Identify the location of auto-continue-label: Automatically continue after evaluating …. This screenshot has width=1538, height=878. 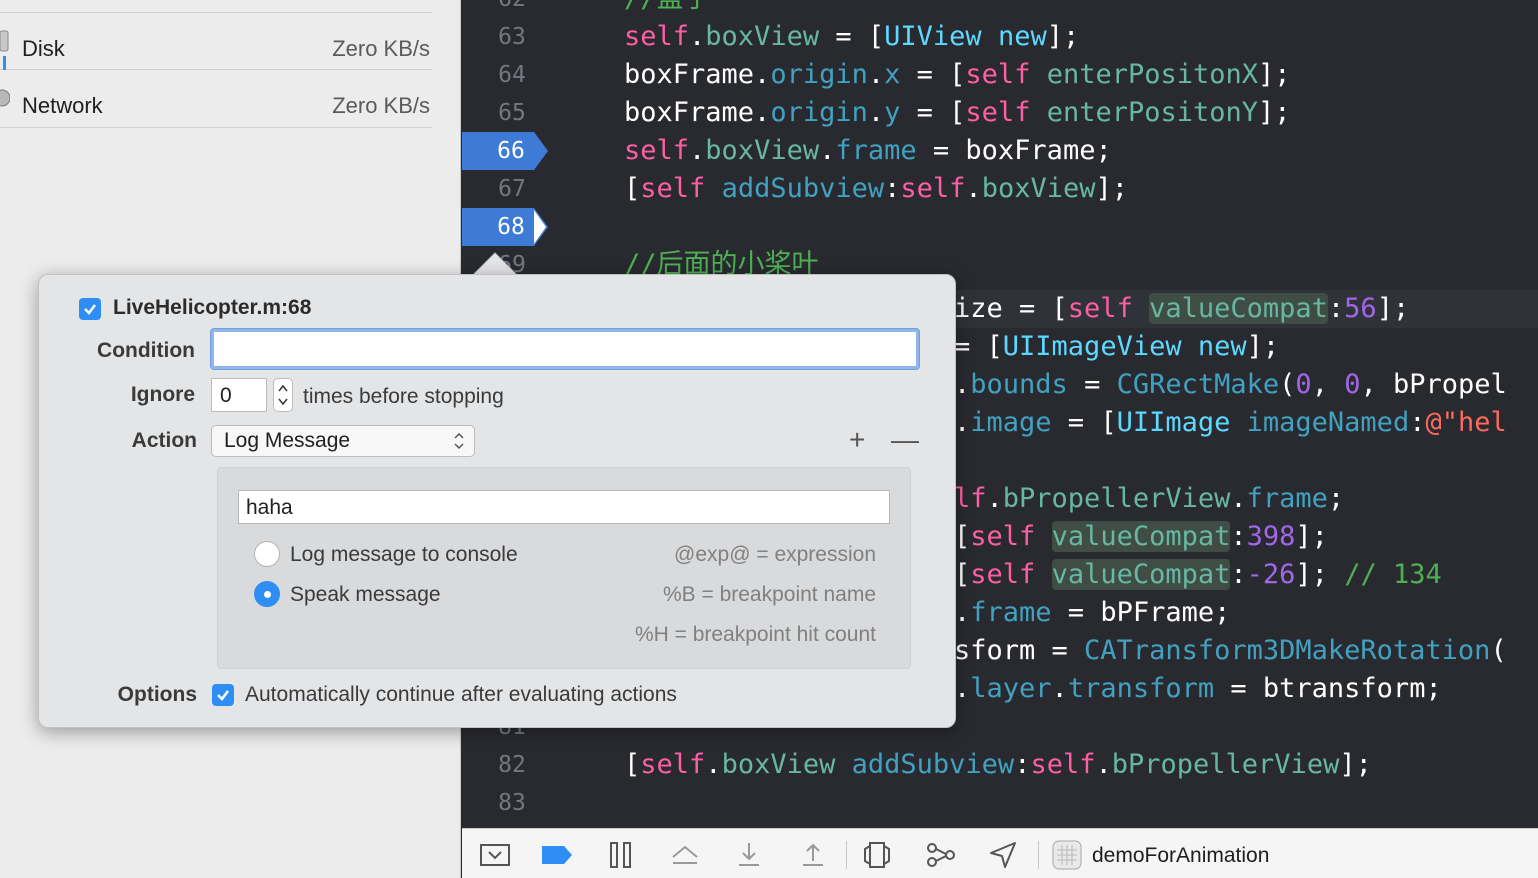
(461, 695).